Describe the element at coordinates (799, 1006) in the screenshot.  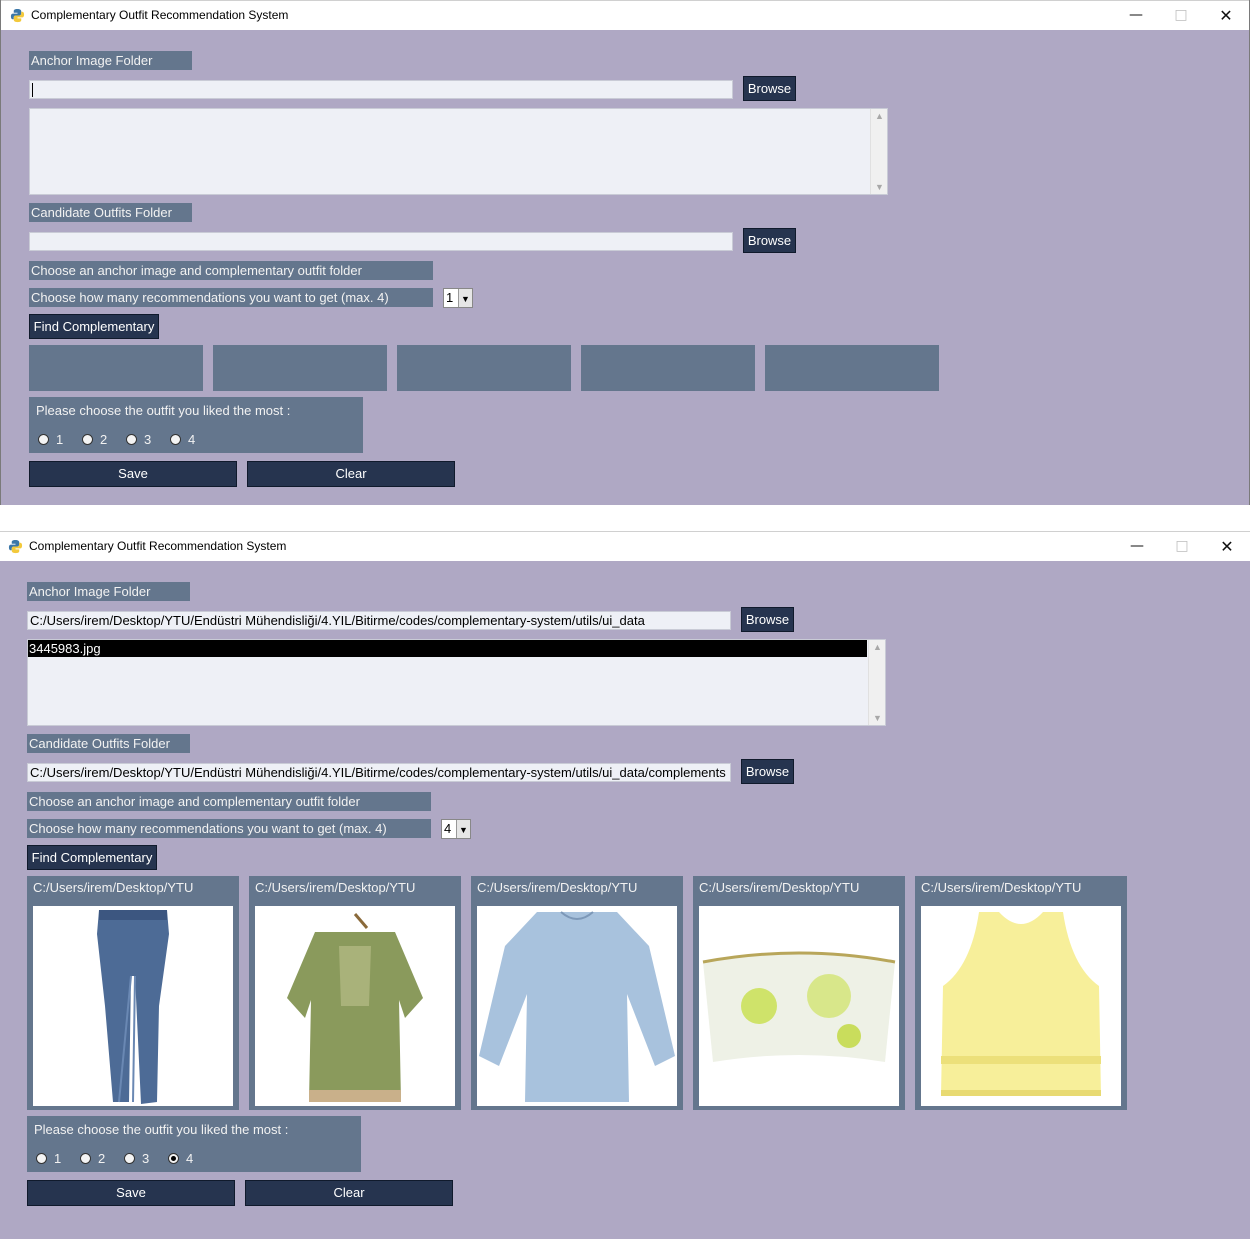
I see `bandeau-top-image` at that location.